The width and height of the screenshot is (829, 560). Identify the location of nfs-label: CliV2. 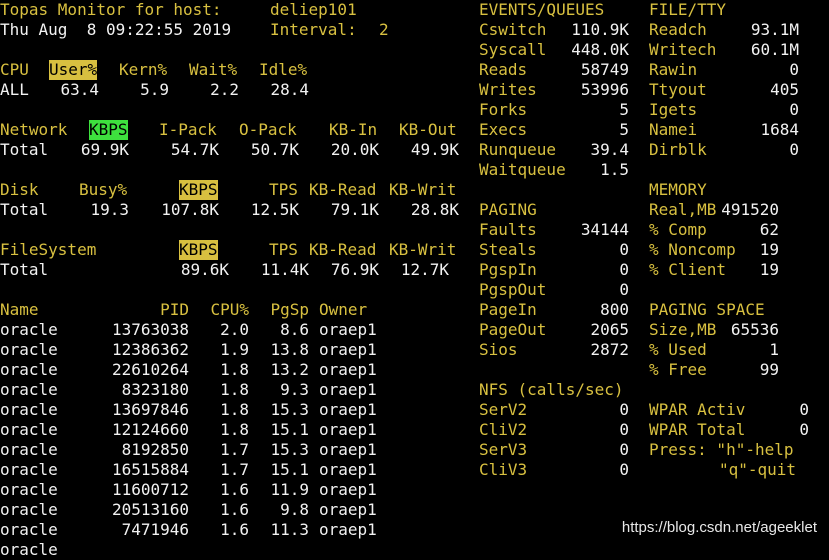
(503, 429).